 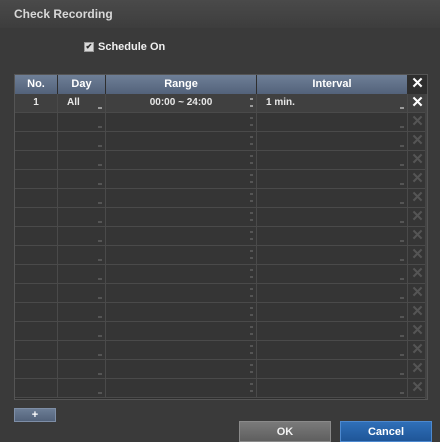 I want to click on cell-value: 1 min., so click(x=280, y=102).